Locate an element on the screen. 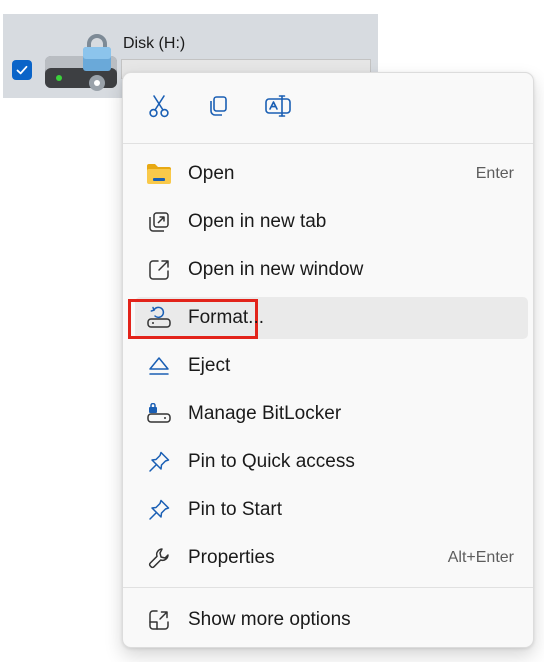  menu-item-label: Properties is located at coordinates (231, 557).